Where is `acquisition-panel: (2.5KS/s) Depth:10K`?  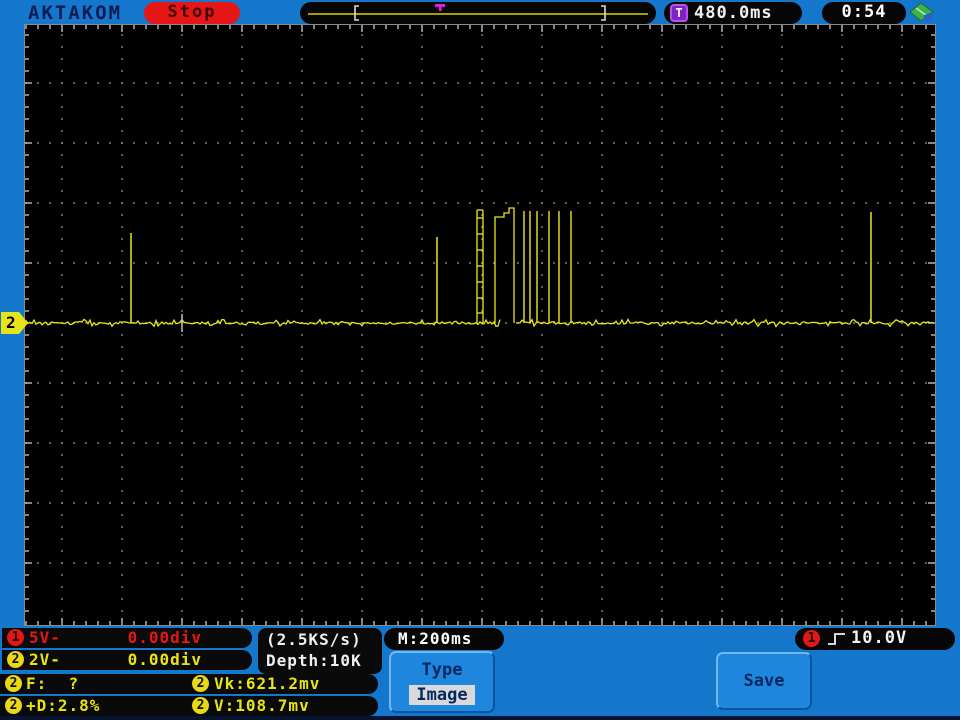
acquisition-panel: (2.5KS/s) Depth:10K is located at coordinates (320, 651).